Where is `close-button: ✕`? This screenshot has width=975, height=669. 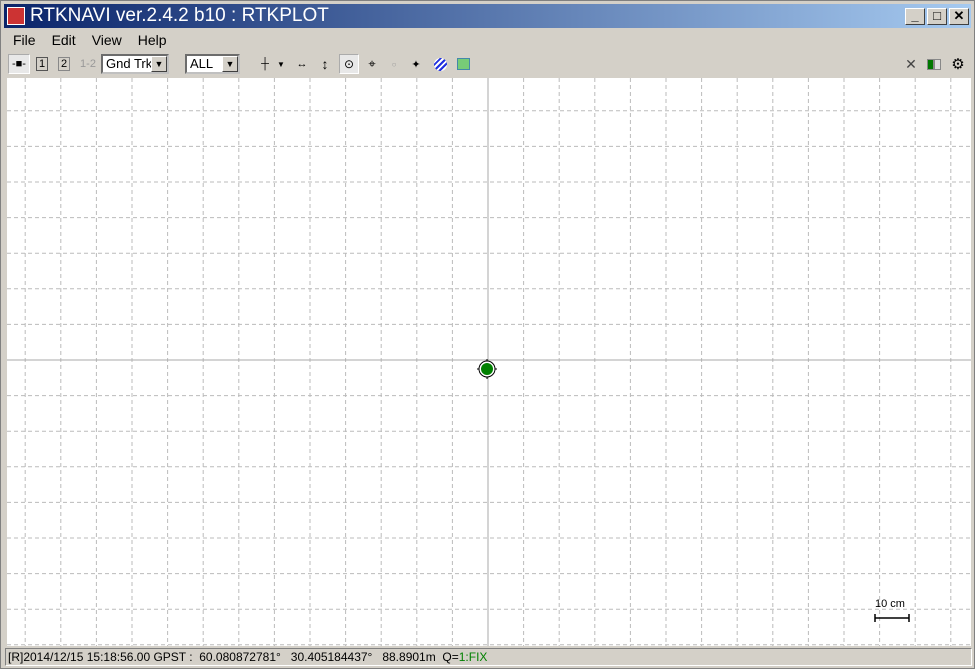 close-button: ✕ is located at coordinates (959, 16).